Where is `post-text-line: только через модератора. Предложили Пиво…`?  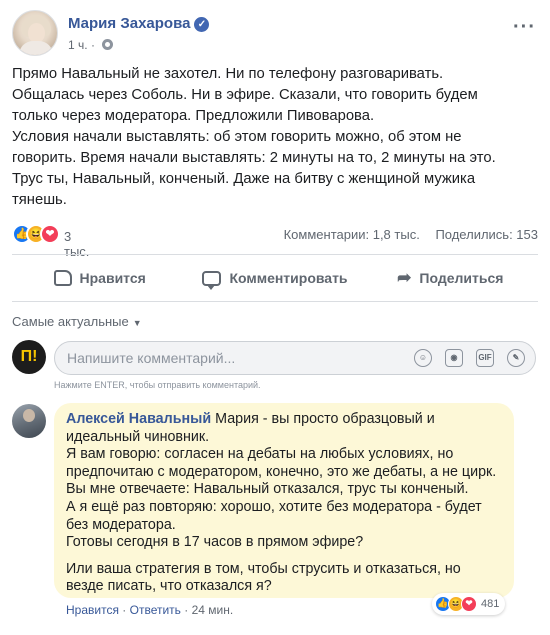 post-text-line: только через модератора. Предложили Пиво… is located at coordinates (193, 116).